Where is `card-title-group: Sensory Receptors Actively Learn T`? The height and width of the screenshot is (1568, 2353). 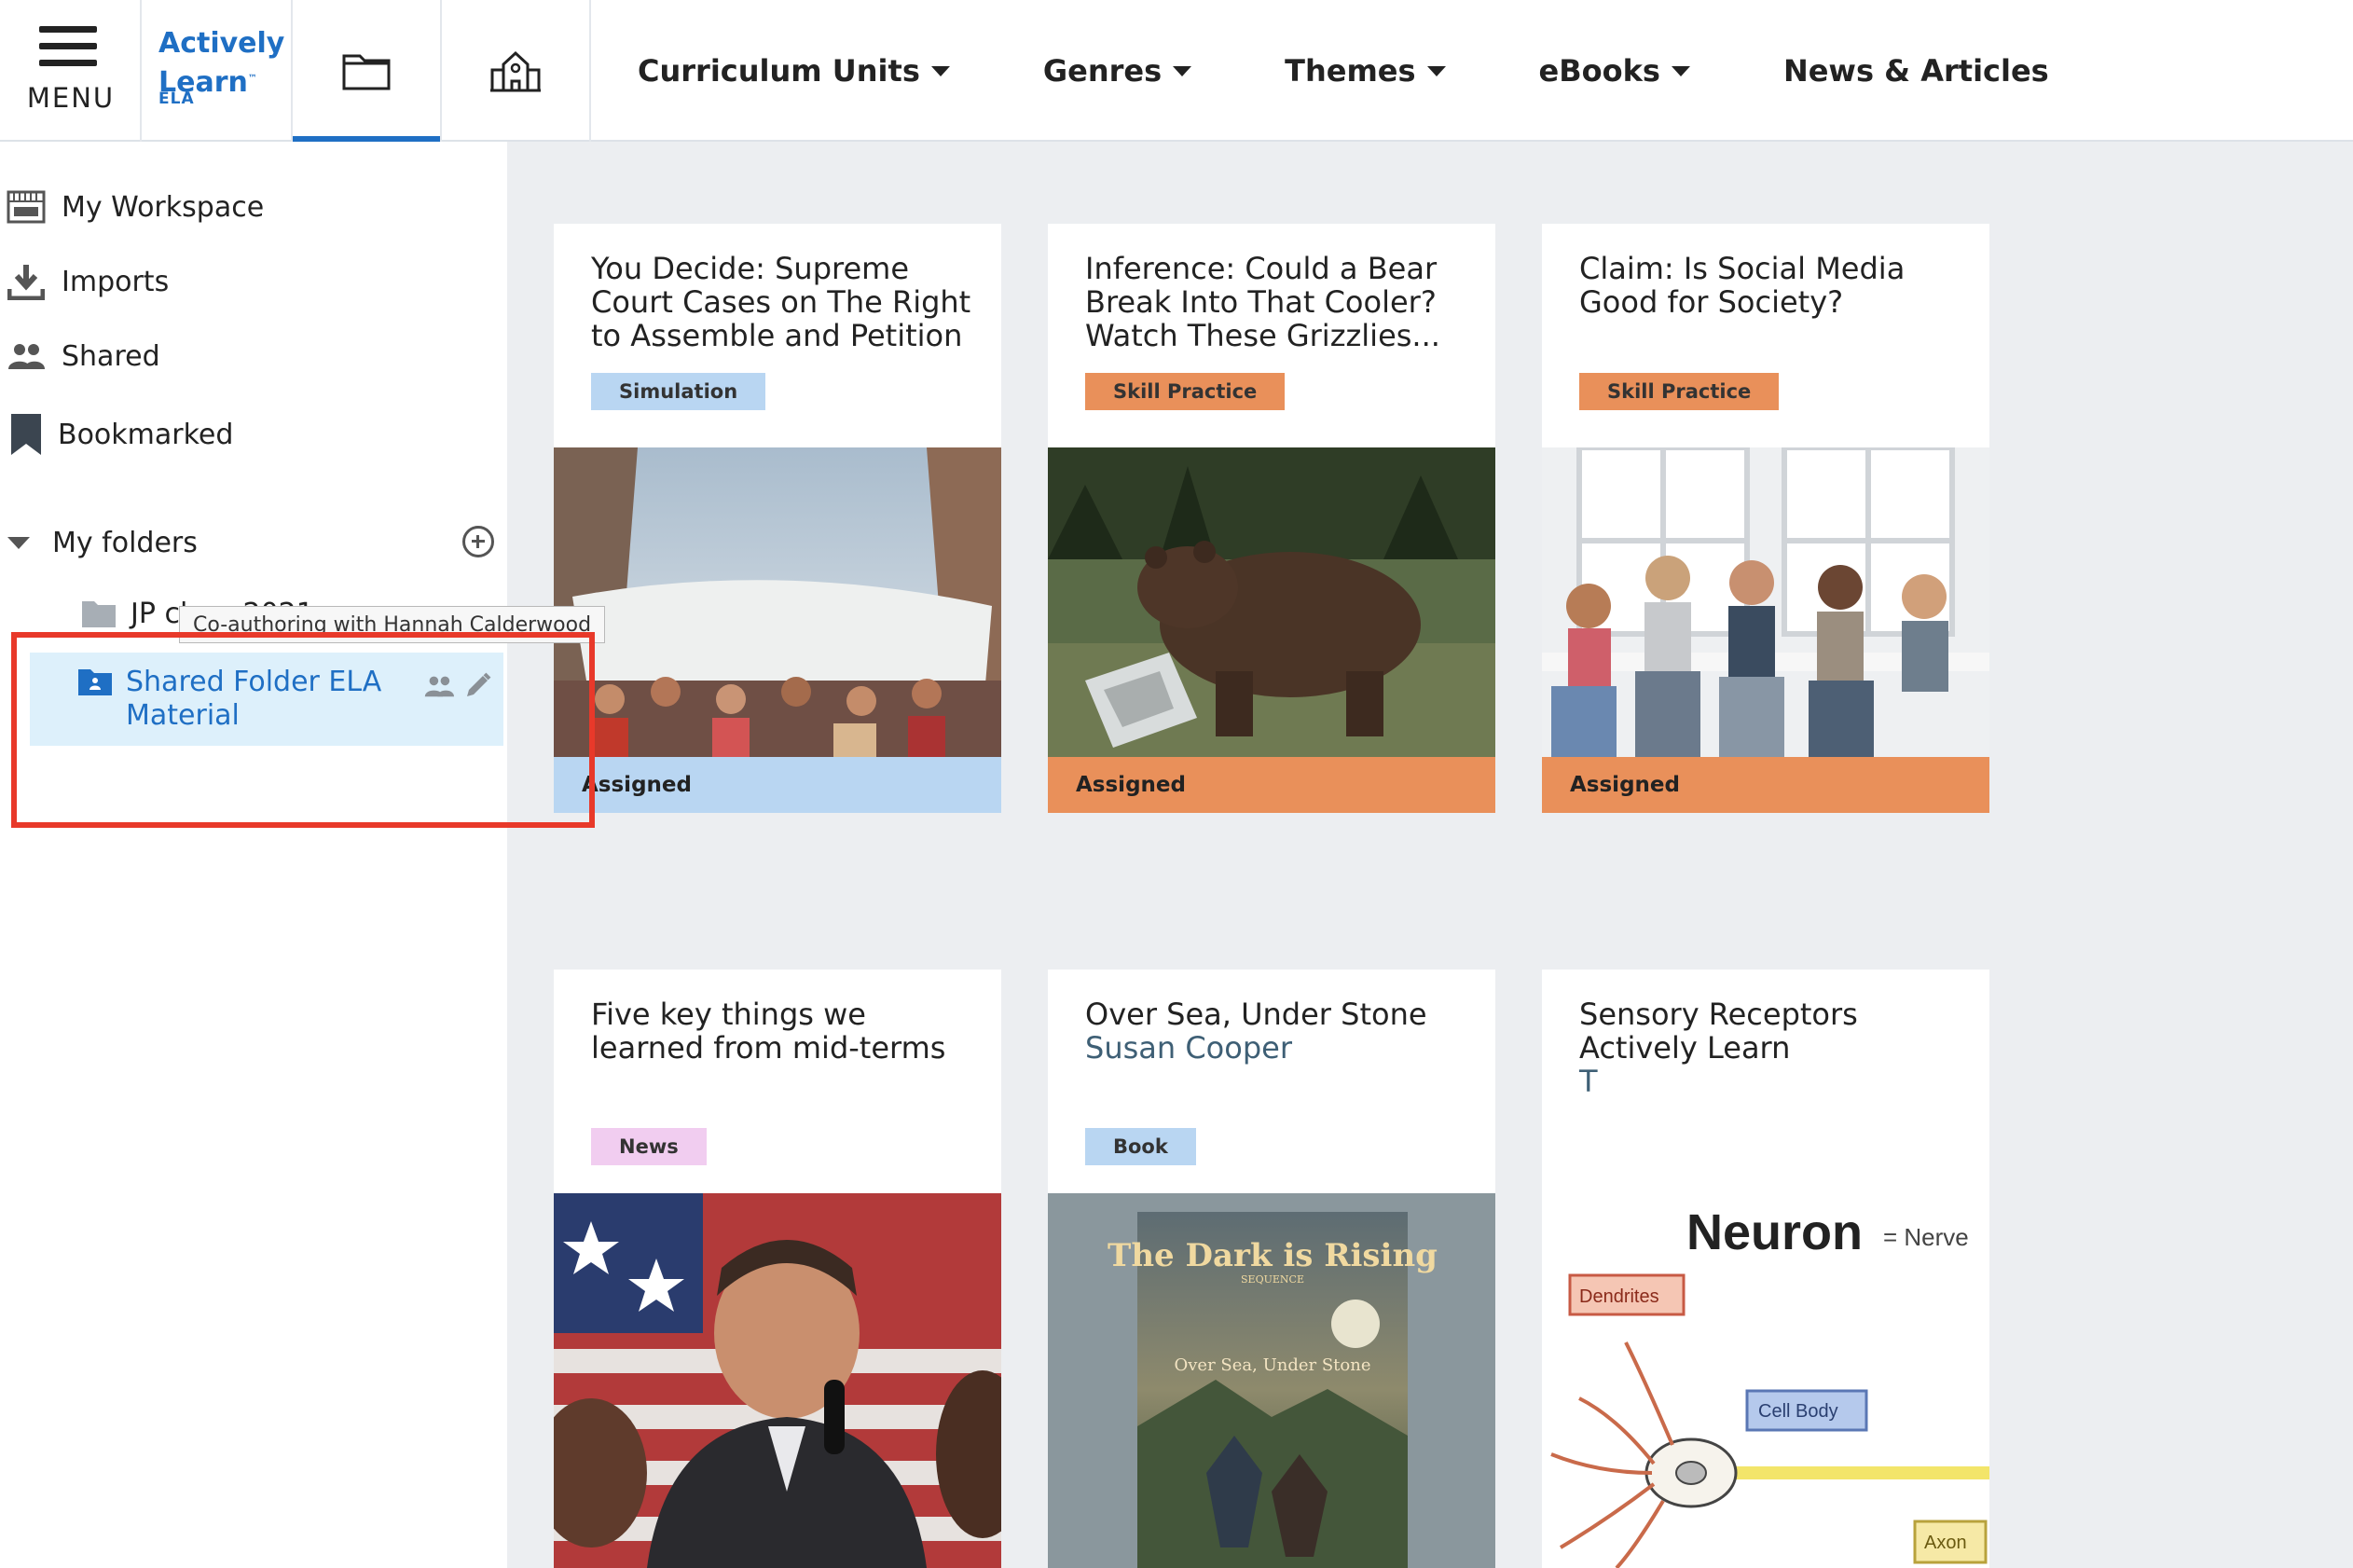 card-title-group: Sensory Receptors Actively Learn T is located at coordinates (1775, 1047).